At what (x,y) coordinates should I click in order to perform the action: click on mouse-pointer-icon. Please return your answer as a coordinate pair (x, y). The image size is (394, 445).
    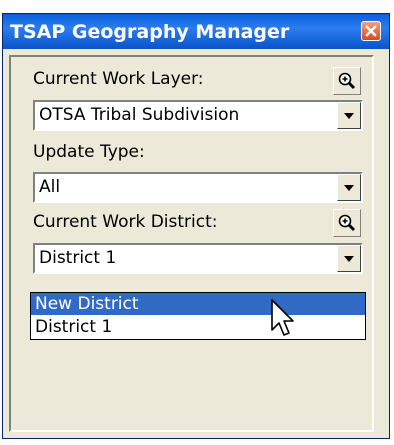
    Looking at the image, I should click on (282, 317).